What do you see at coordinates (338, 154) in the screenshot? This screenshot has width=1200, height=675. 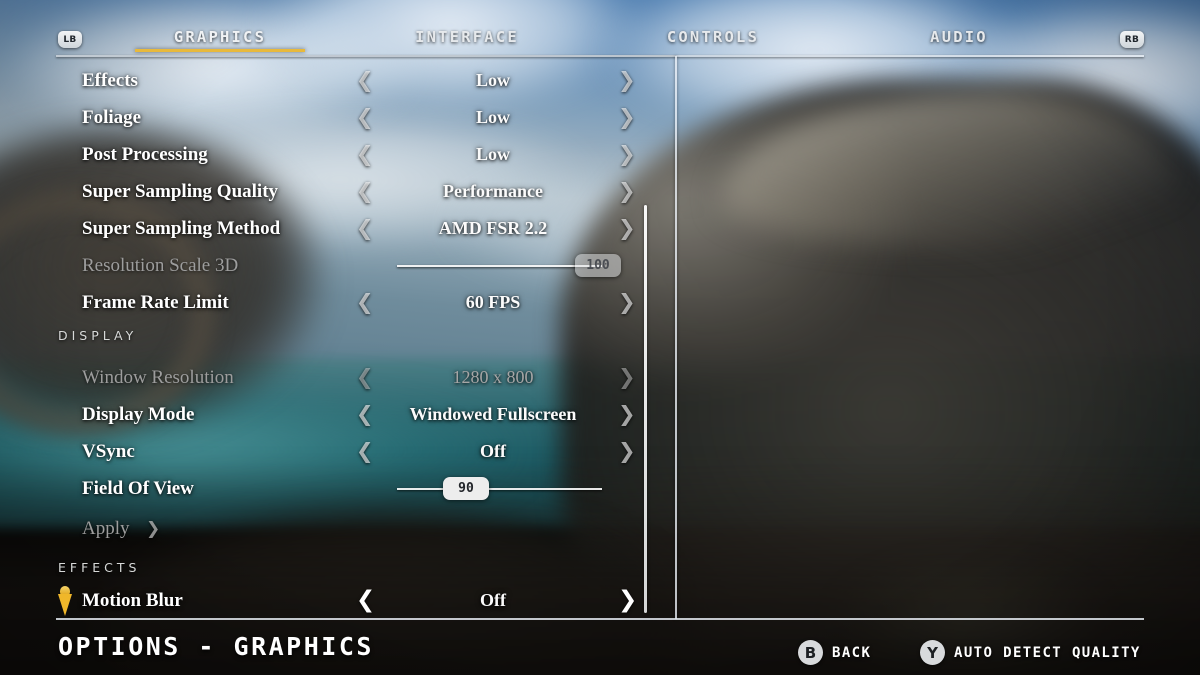 I see `setting-row-post-processing: Post Processing ❮ Low ❯` at bounding box center [338, 154].